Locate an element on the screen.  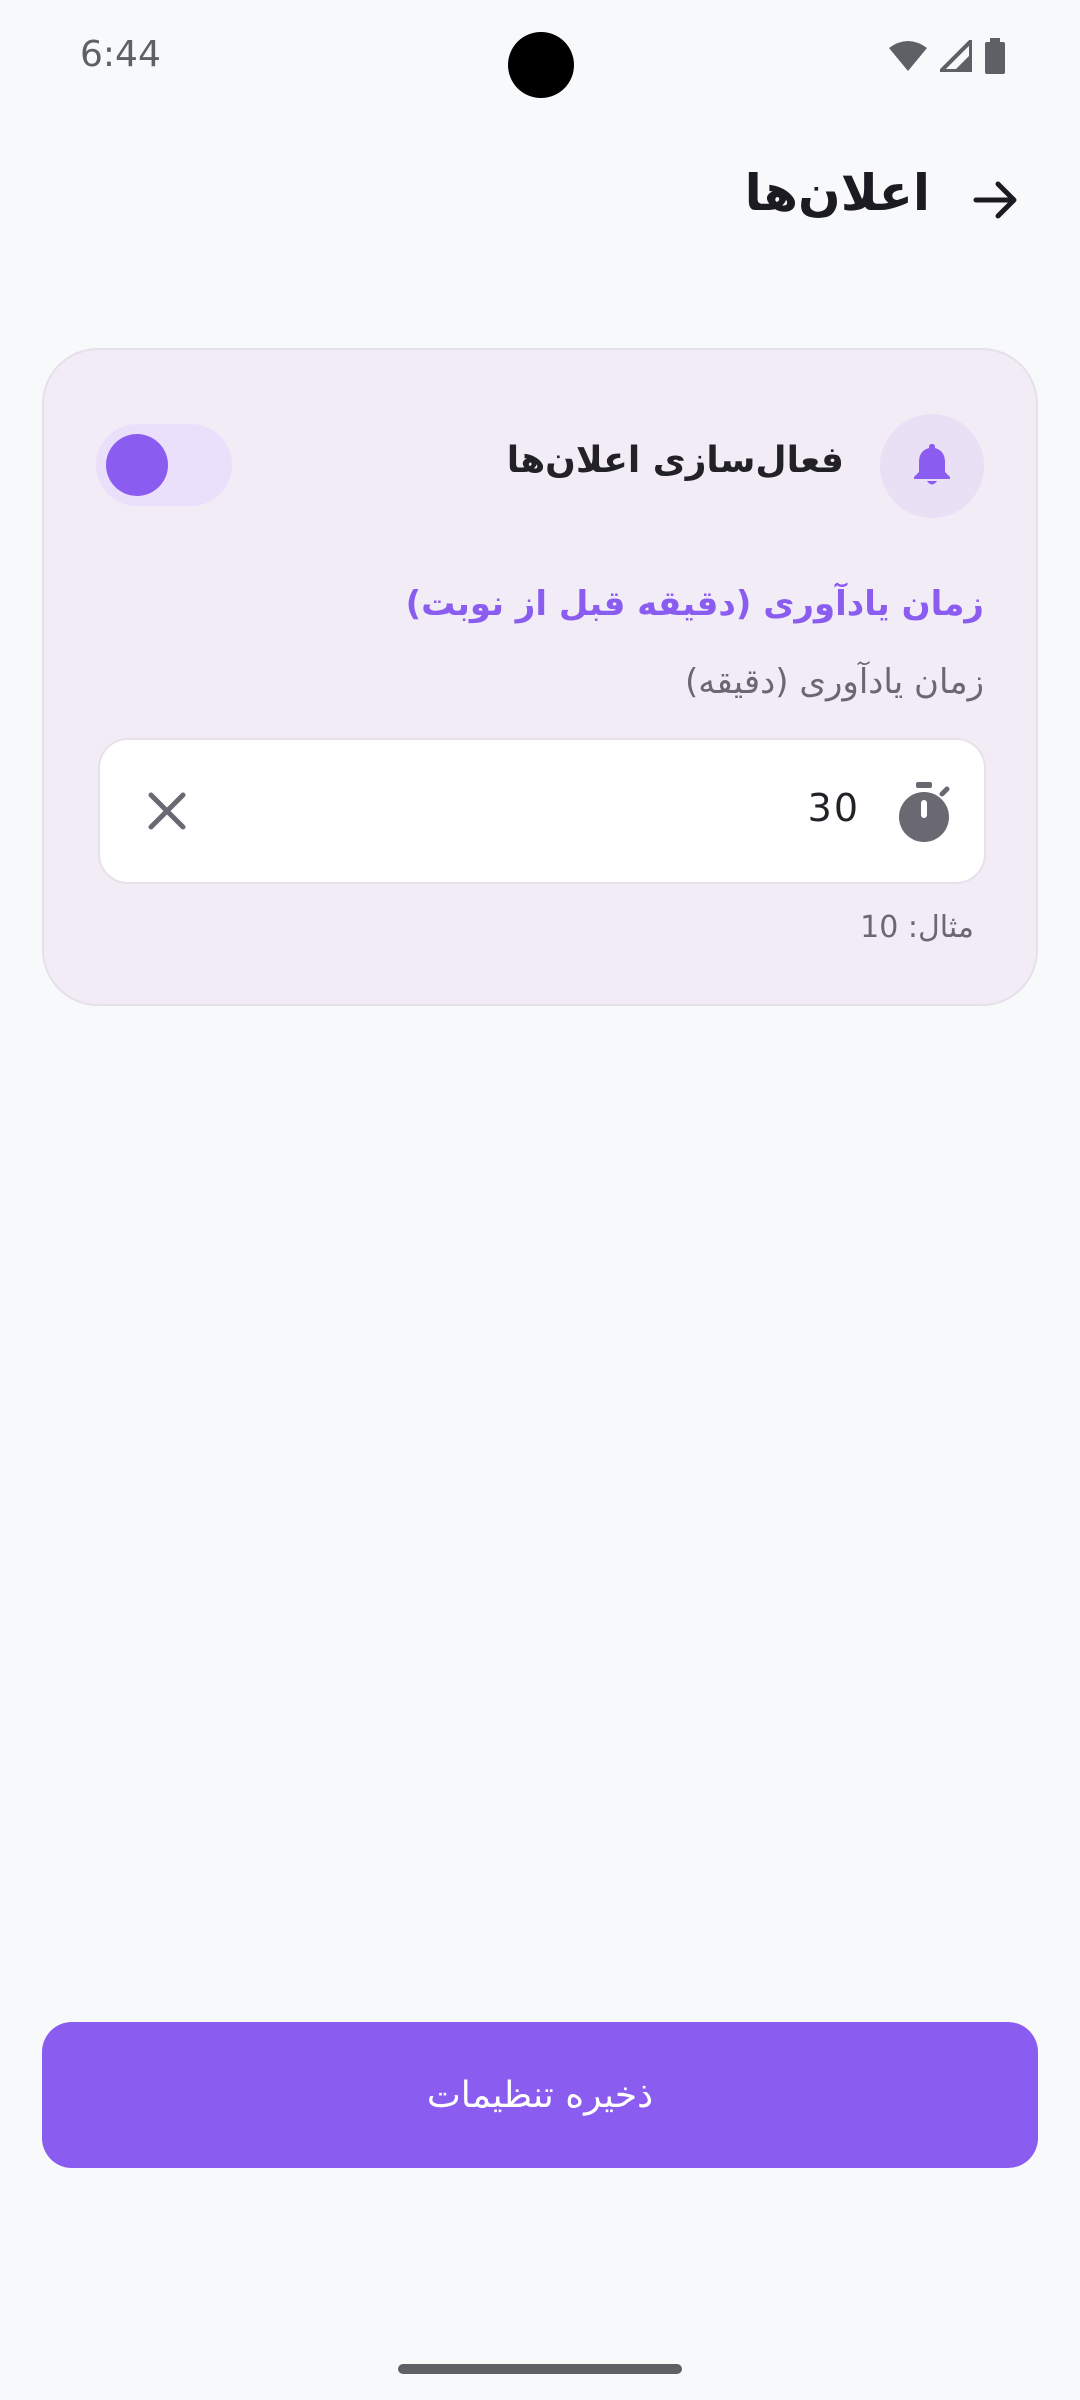
enable-notifications-label: فعال‌سازی اعلان‌ها is located at coordinates (675, 460).